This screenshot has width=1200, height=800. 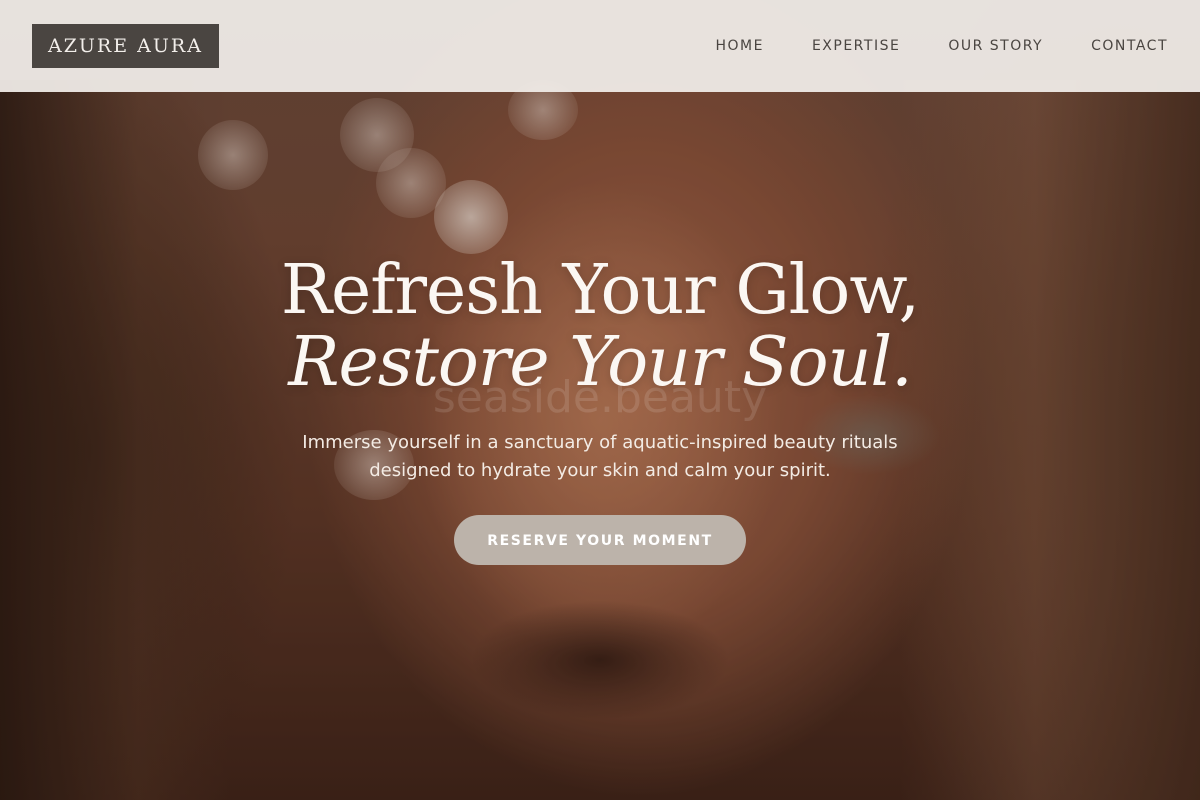 What do you see at coordinates (995, 46) in the screenshot?
I see `nav-item-our-story: OUR STORY` at bounding box center [995, 46].